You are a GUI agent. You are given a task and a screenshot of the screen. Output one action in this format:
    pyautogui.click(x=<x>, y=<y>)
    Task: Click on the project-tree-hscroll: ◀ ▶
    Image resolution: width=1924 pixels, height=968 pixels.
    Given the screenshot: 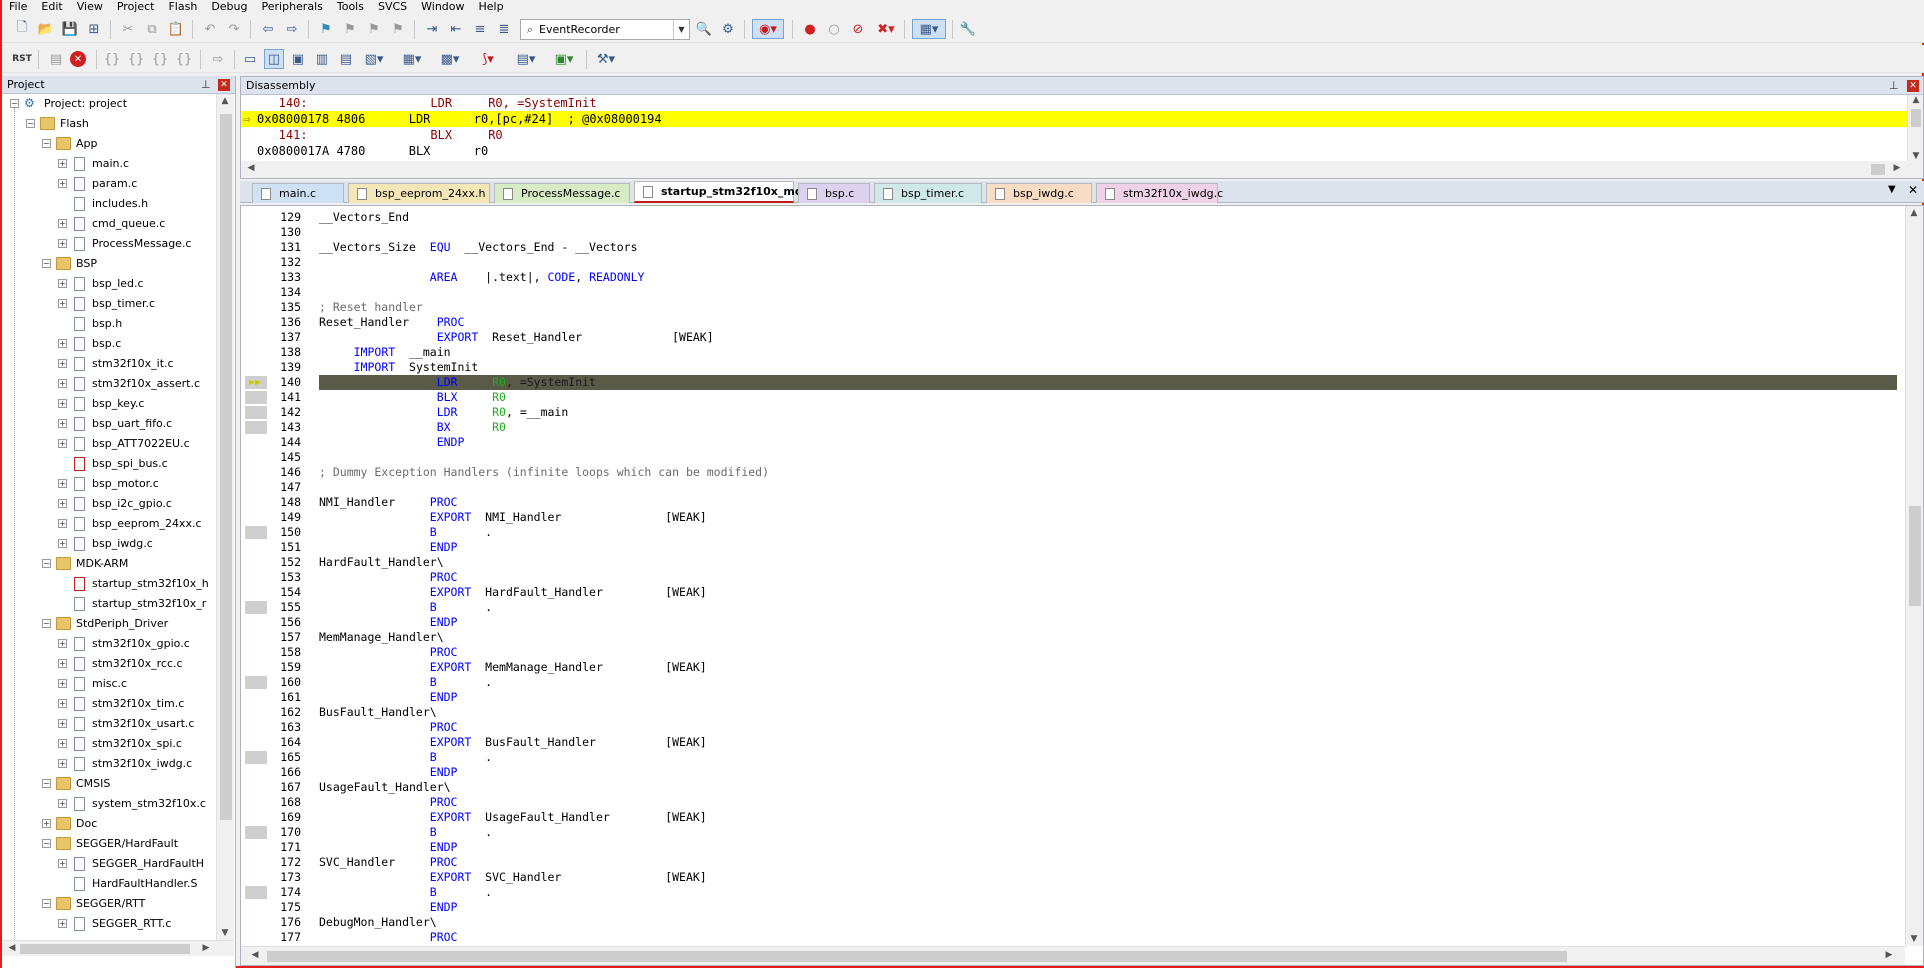 What is the action you would take?
    pyautogui.click(x=118, y=948)
    